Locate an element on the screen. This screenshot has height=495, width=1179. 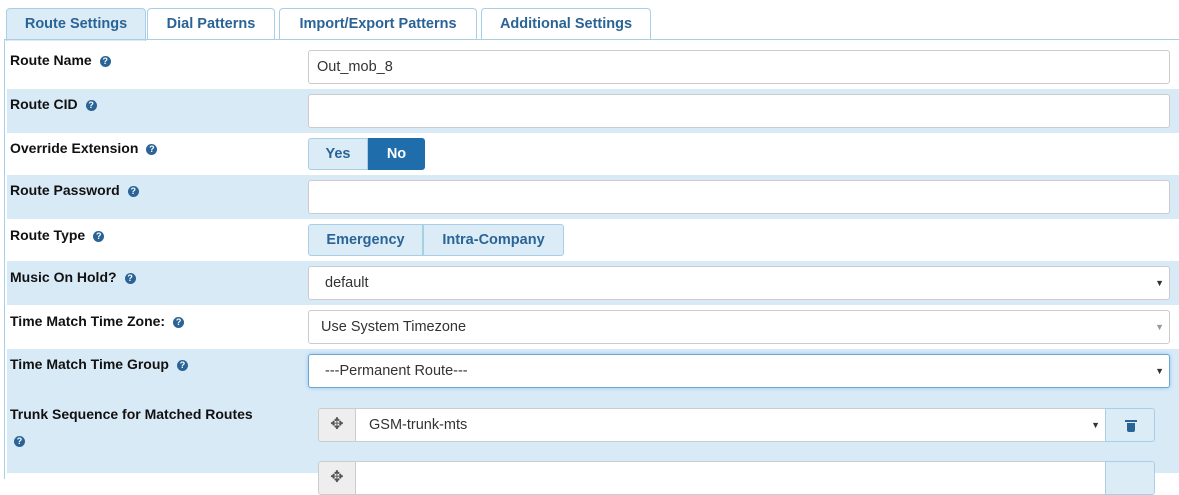
trunk-select: GSM-trunk-mts ▼ is located at coordinates (730, 425).